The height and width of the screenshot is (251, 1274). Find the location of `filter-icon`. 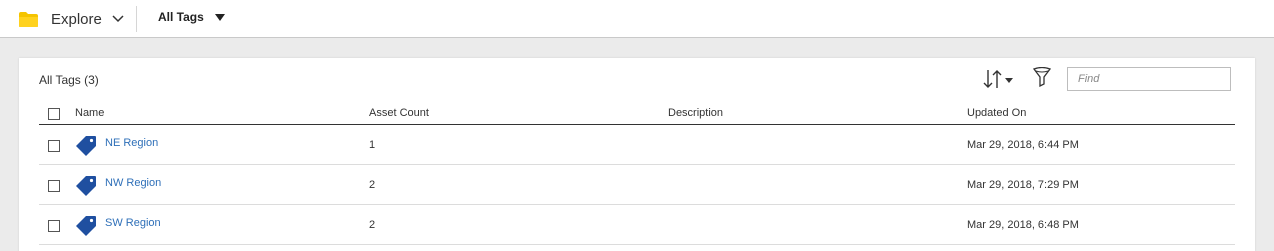

filter-icon is located at coordinates (1042, 77).